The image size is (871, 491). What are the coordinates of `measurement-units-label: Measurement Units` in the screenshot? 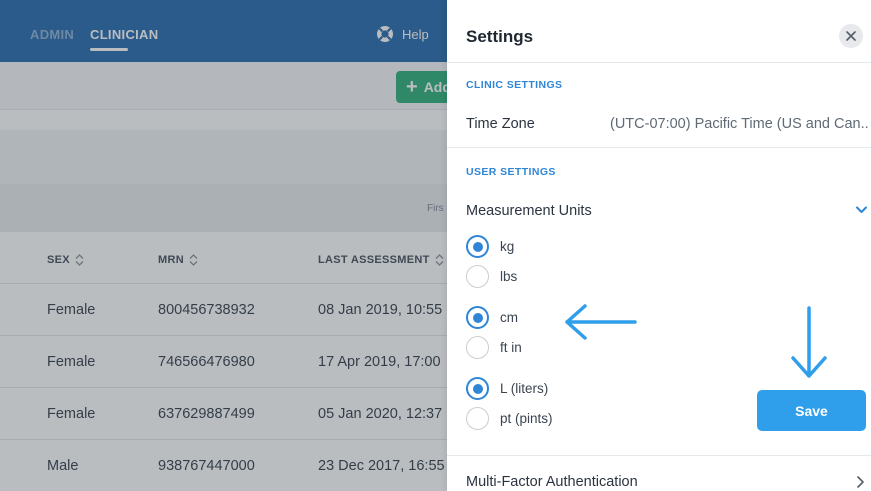 It's located at (529, 211).